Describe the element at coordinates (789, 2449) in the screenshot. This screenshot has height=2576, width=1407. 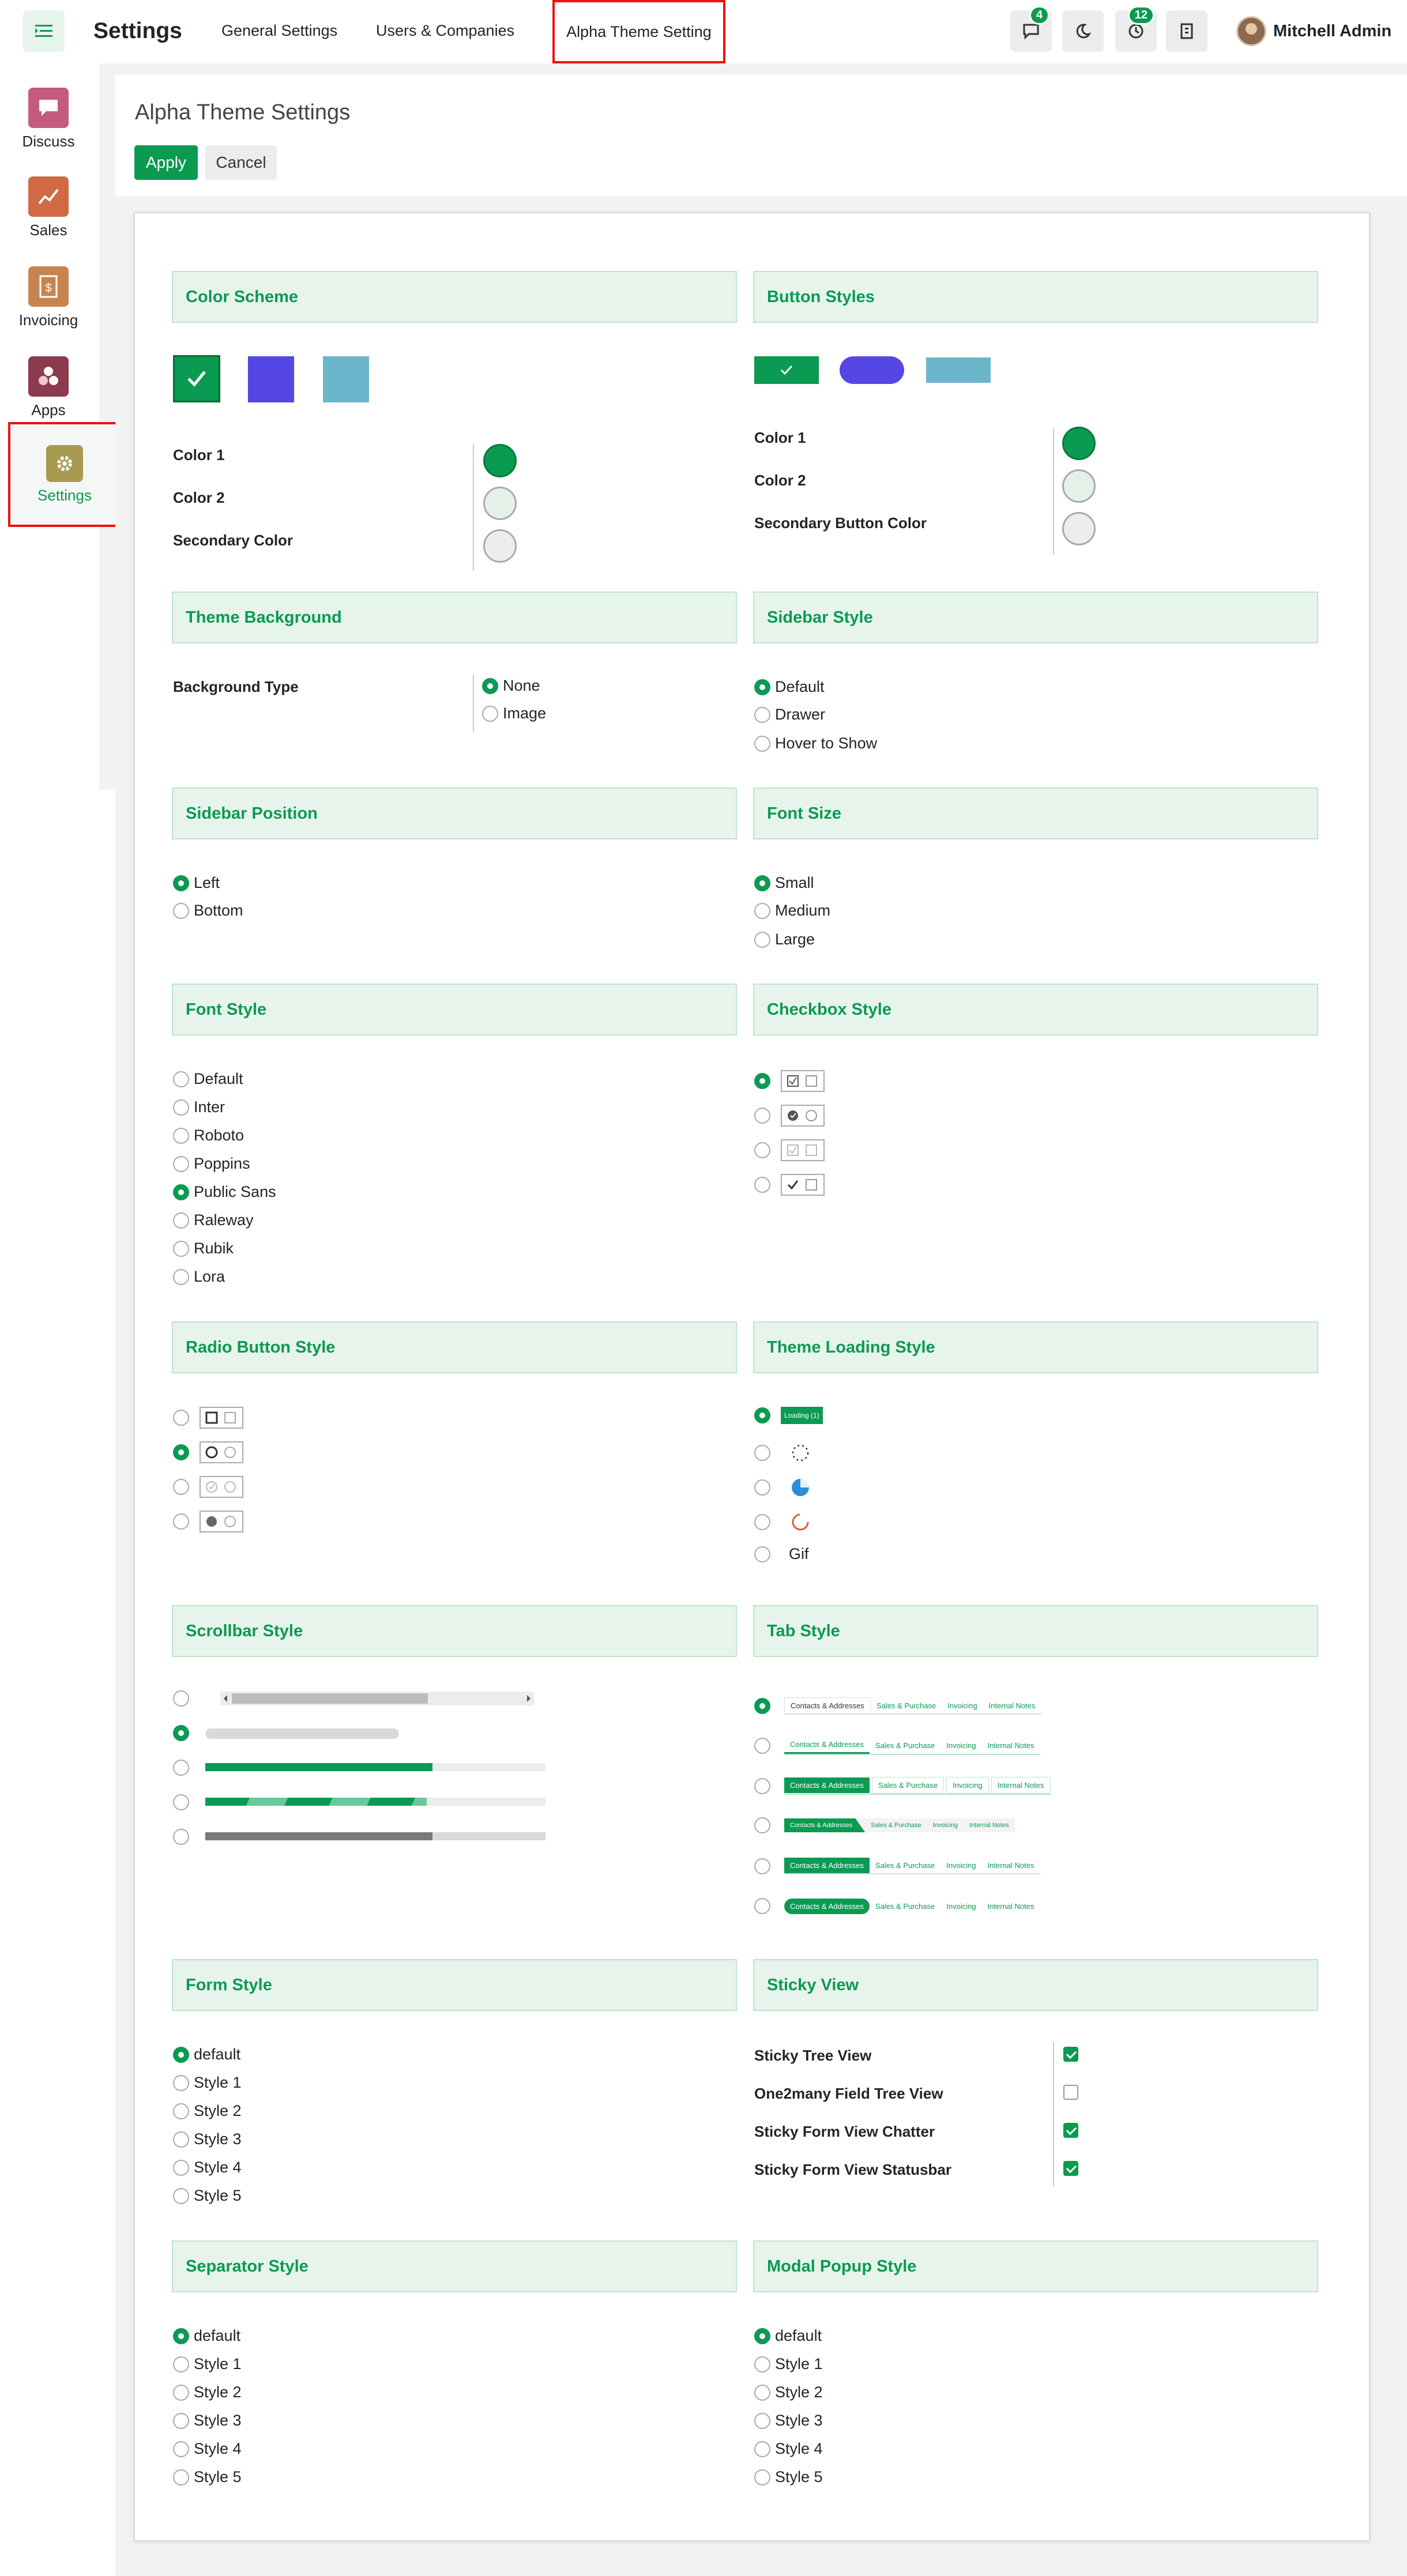
I see `modal-style-4: Style 4` at that location.